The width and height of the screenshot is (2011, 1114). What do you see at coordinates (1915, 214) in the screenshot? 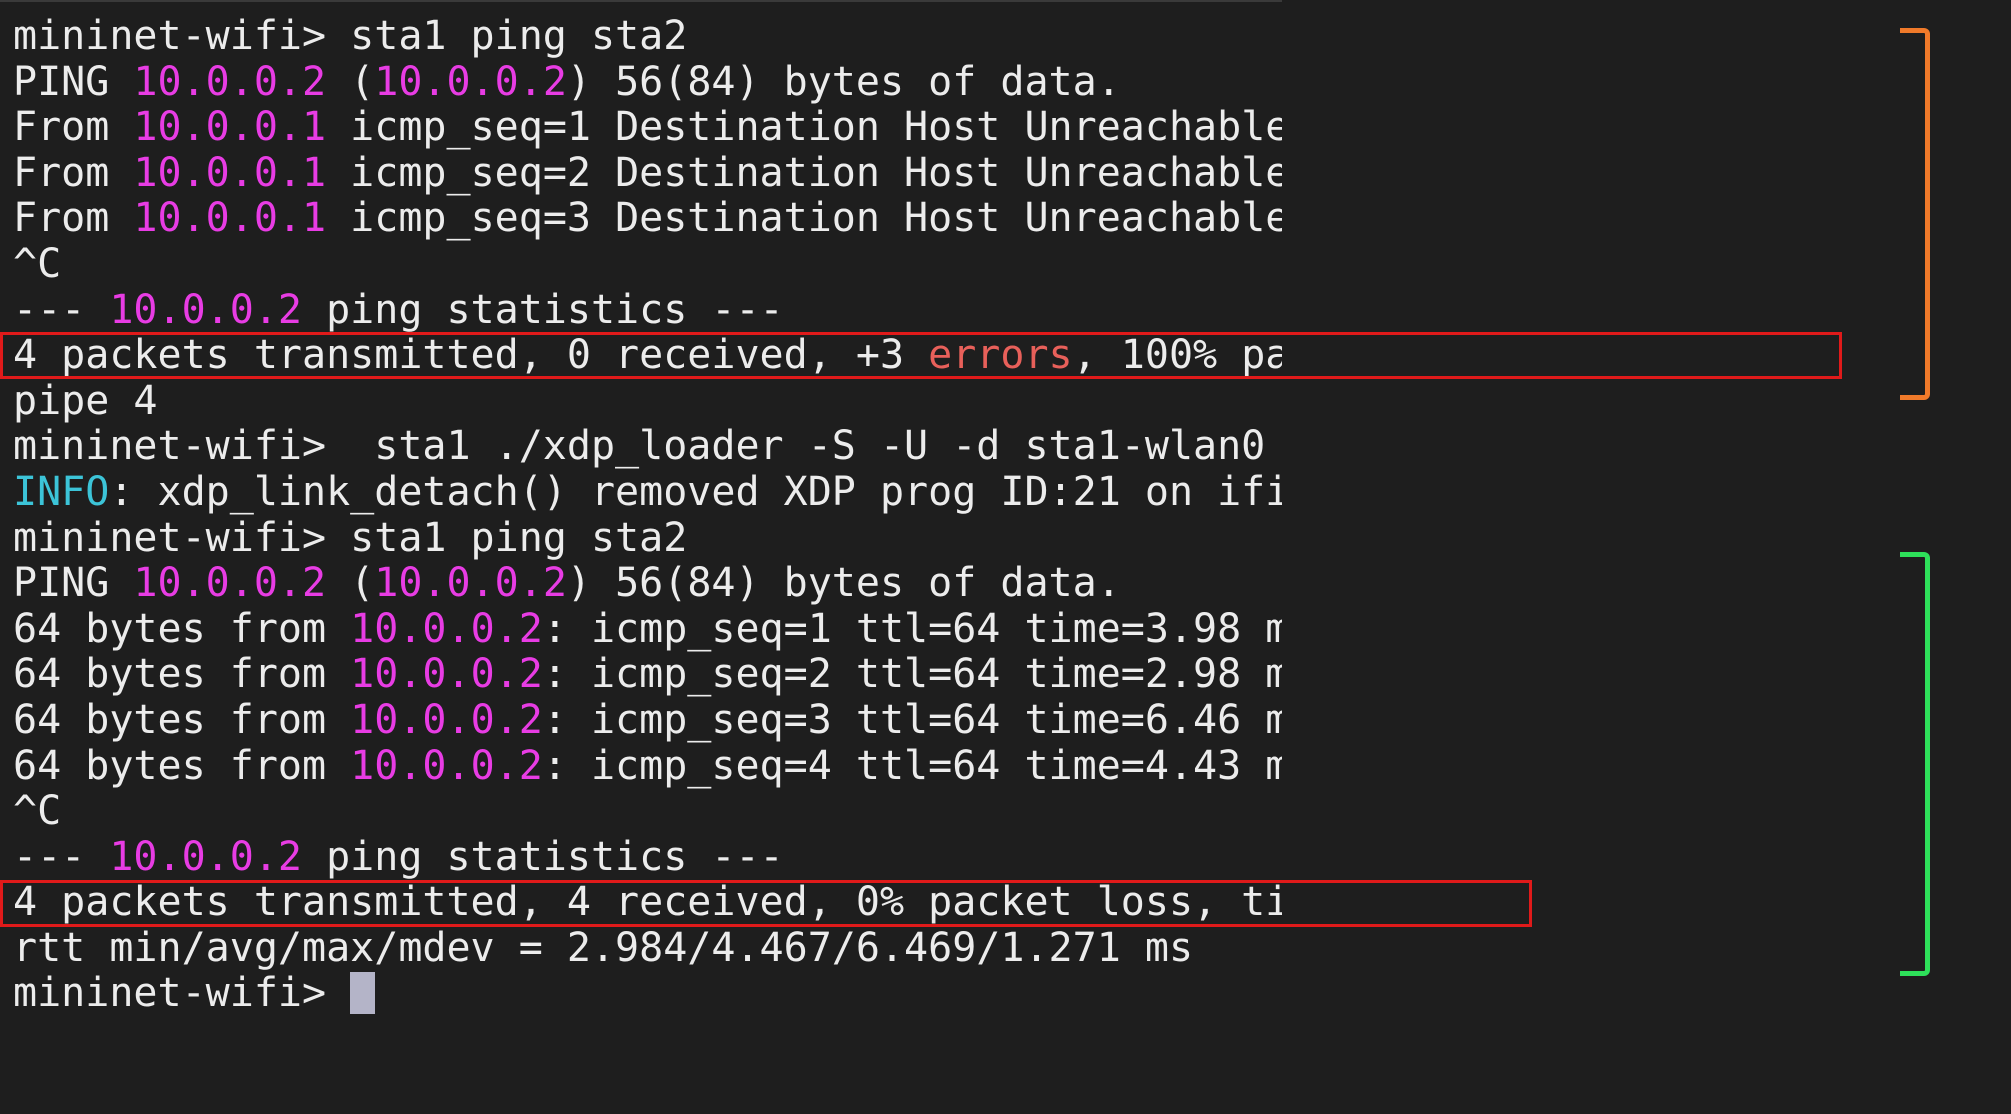
I see `failed-ping-bracket` at bounding box center [1915, 214].